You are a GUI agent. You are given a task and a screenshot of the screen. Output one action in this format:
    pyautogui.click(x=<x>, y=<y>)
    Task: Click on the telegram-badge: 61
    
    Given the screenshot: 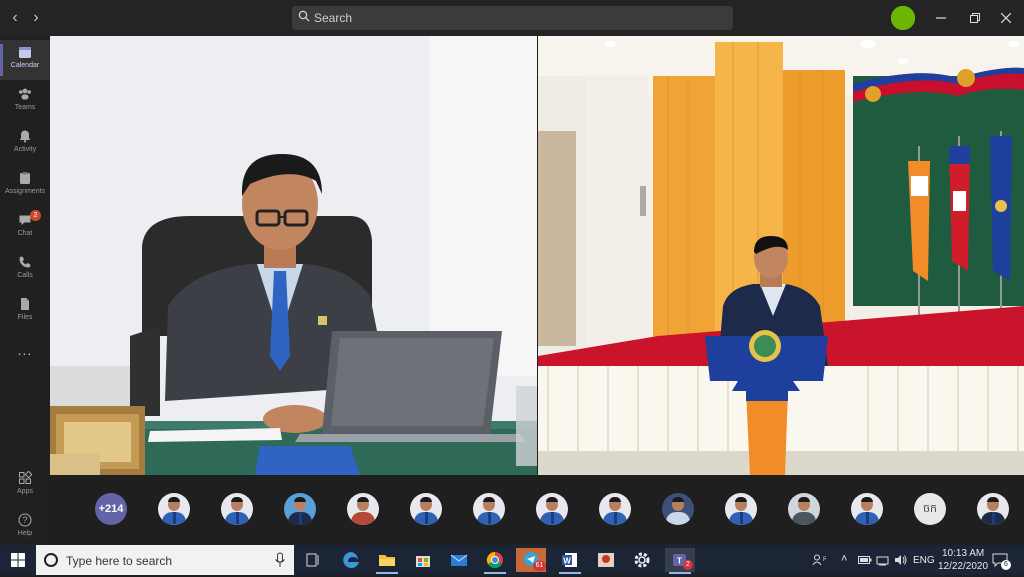 What is the action you would take?
    pyautogui.click(x=539, y=566)
    